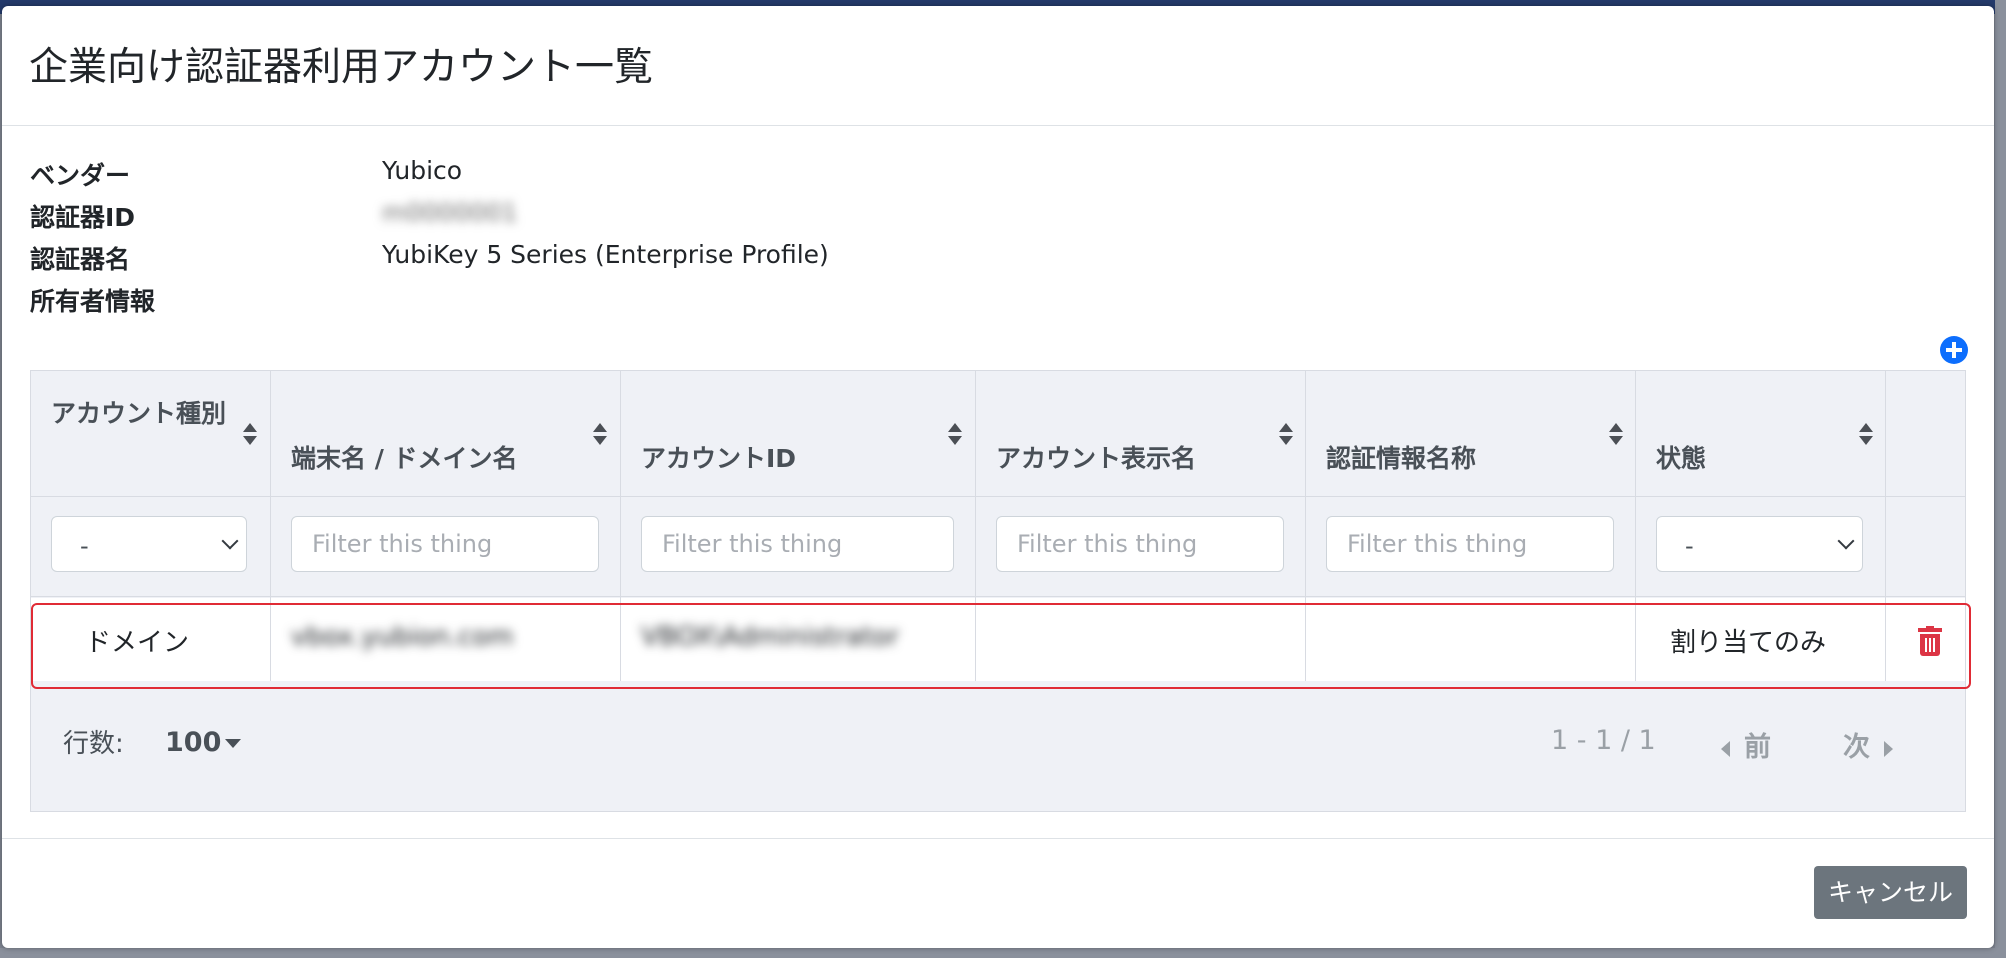  What do you see at coordinates (1140, 434) in the screenshot?
I see `header-display-name: アカウント表示名` at bounding box center [1140, 434].